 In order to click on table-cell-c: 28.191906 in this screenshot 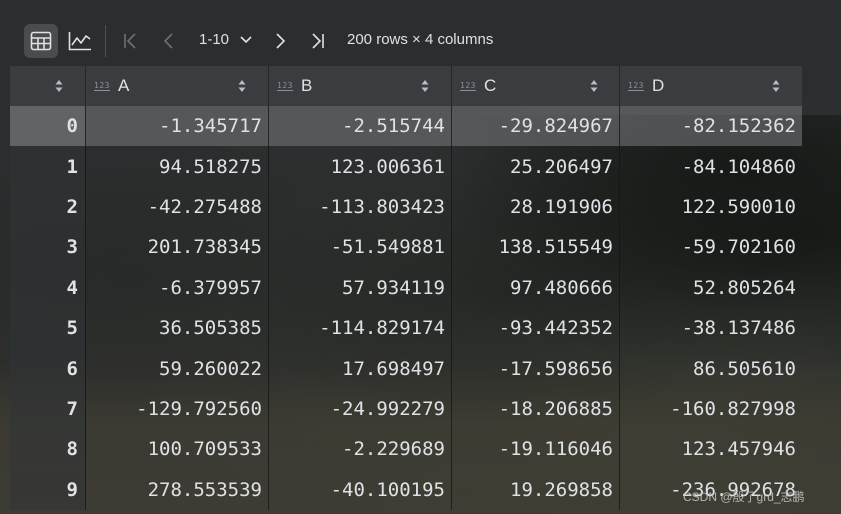, I will do `click(536, 207)`.